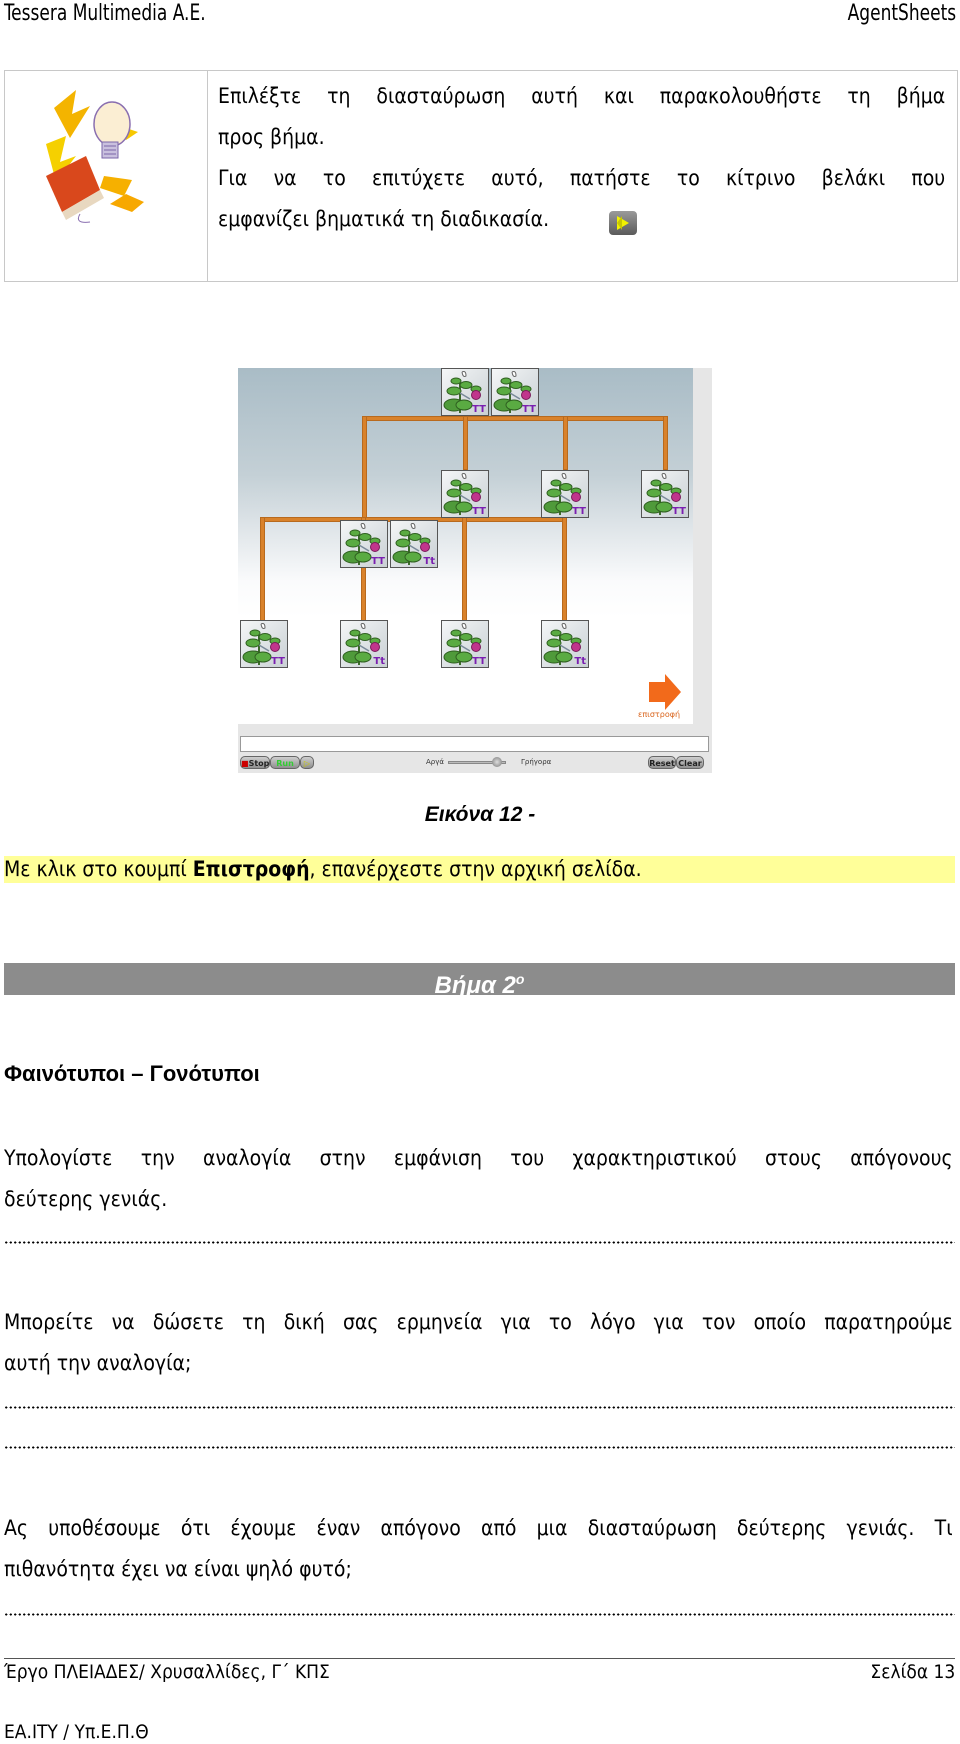 This screenshot has width=960, height=1744. I want to click on return-arrow-icon, so click(665, 692).